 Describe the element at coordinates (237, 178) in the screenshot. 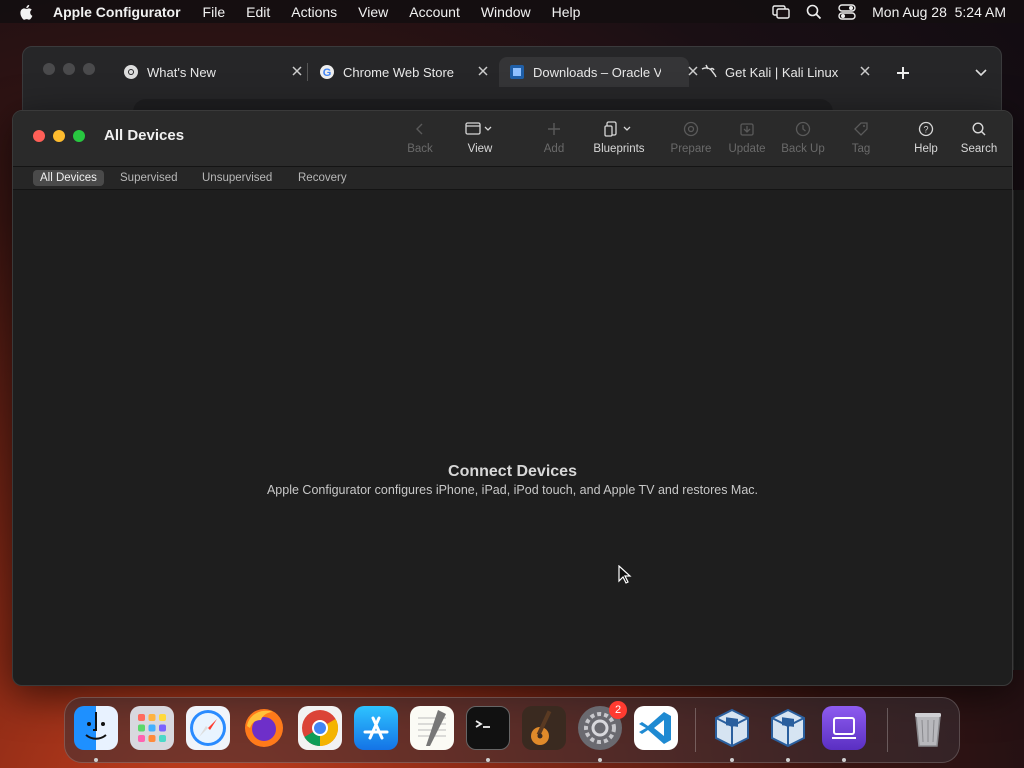

I see `filter-unsupervised: Unsupervised` at that location.